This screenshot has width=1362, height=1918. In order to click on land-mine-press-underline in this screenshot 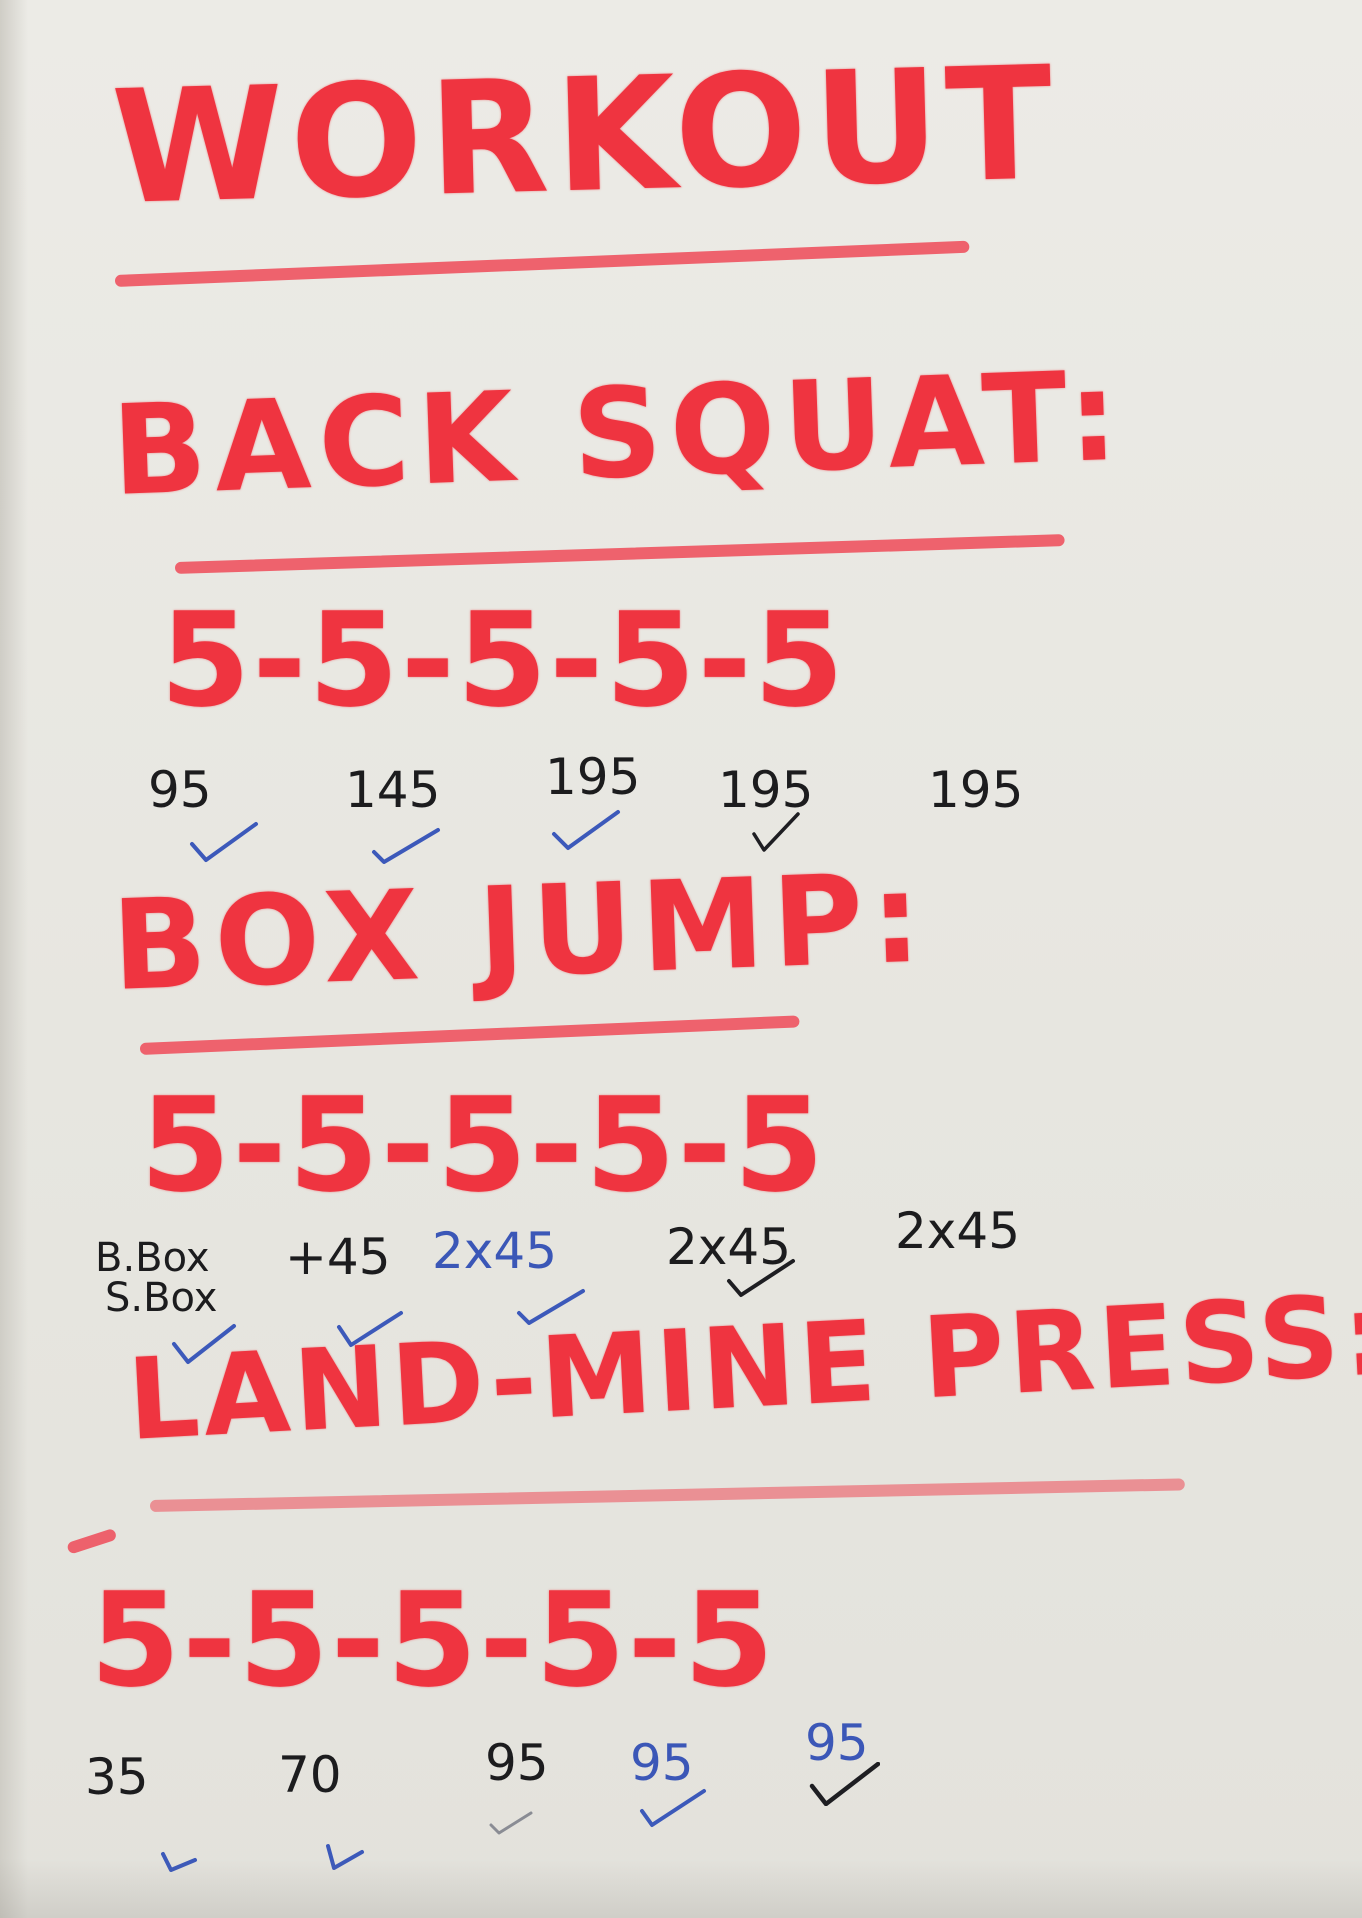, I will do `click(667, 1495)`.